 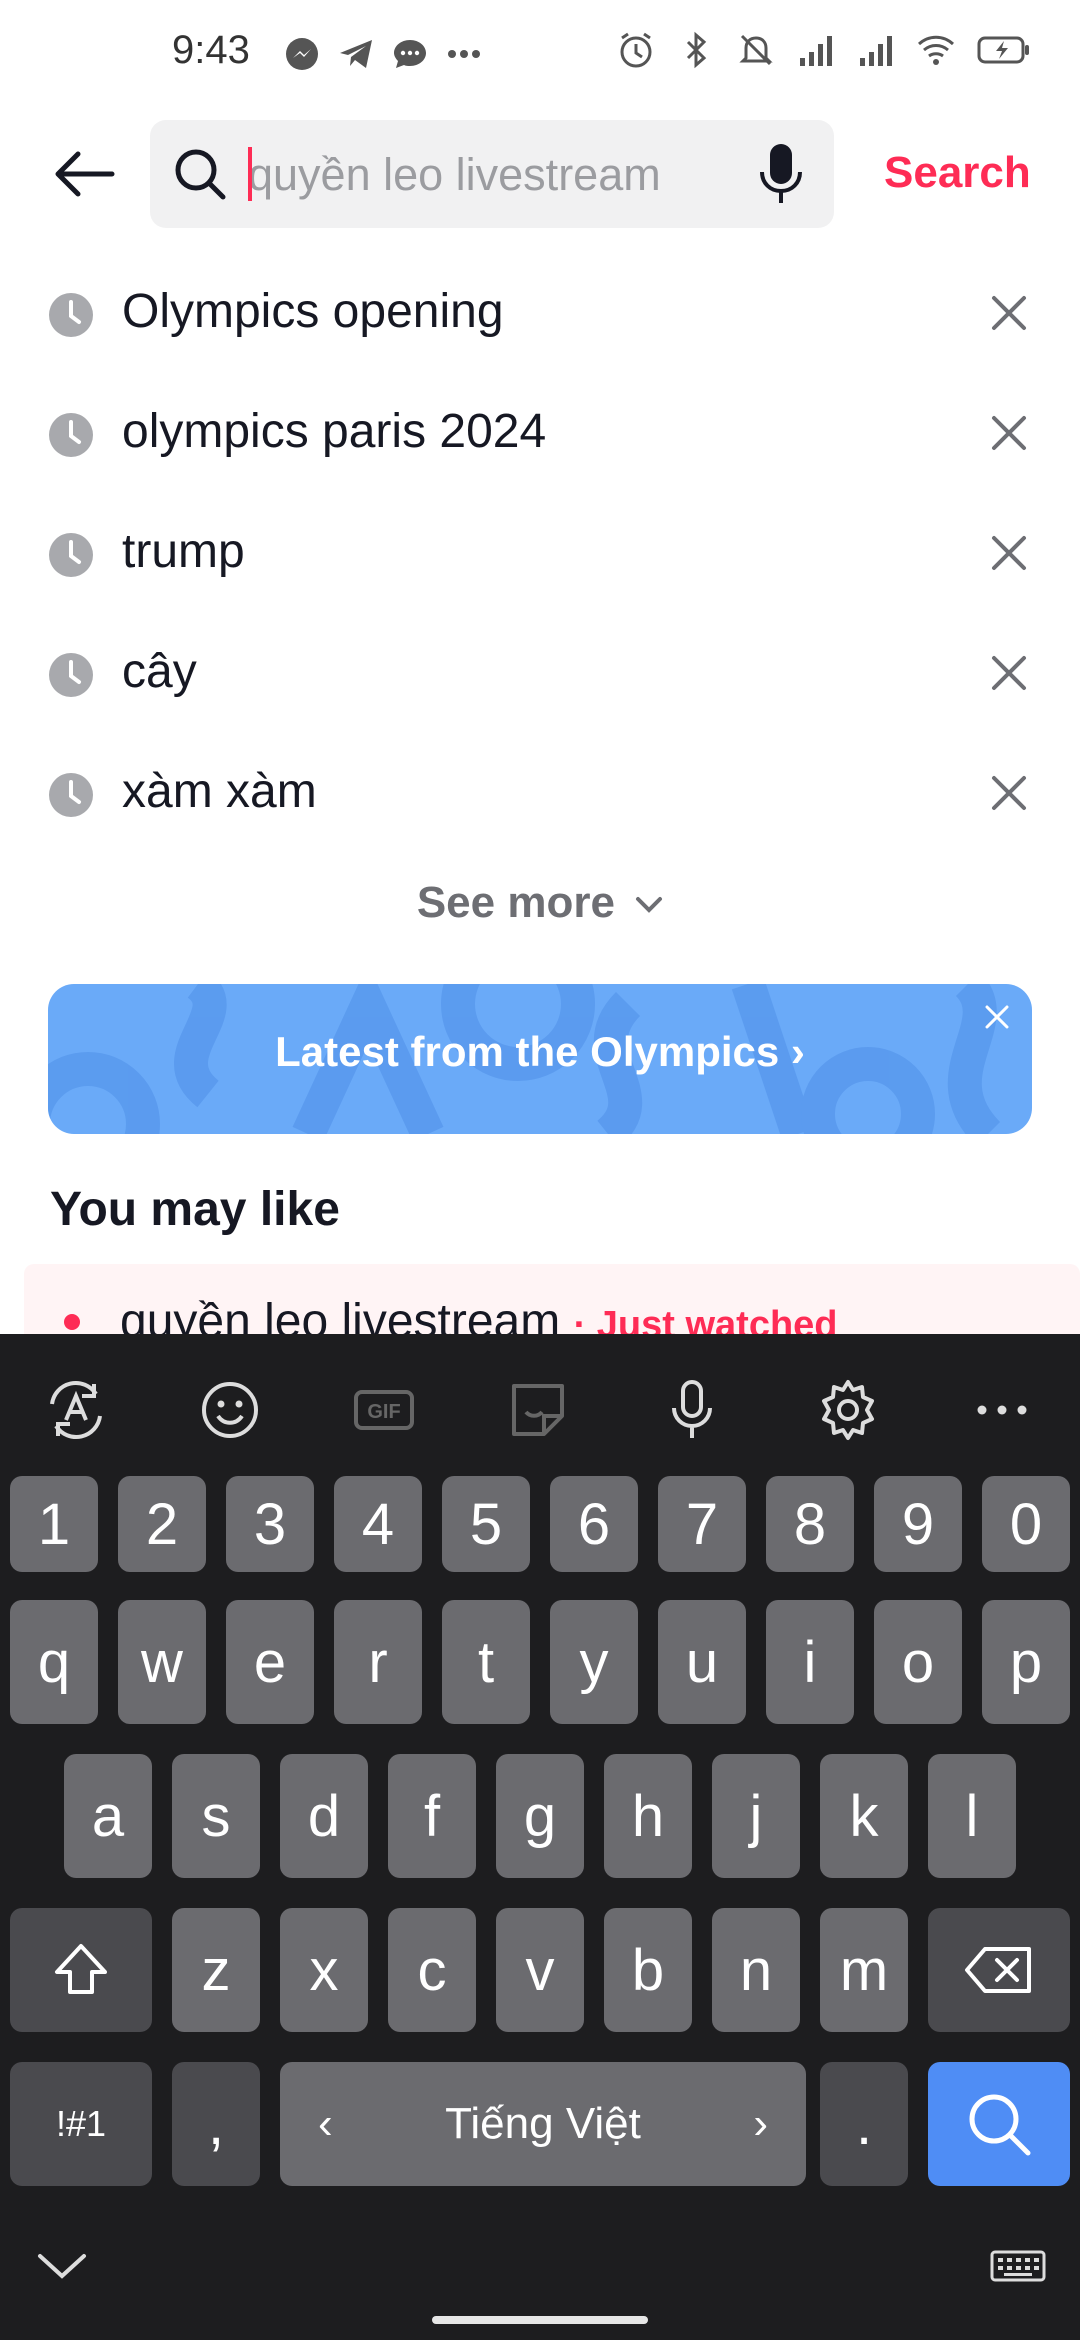 What do you see at coordinates (464, 54) in the screenshot?
I see `more-notifications-icon` at bounding box center [464, 54].